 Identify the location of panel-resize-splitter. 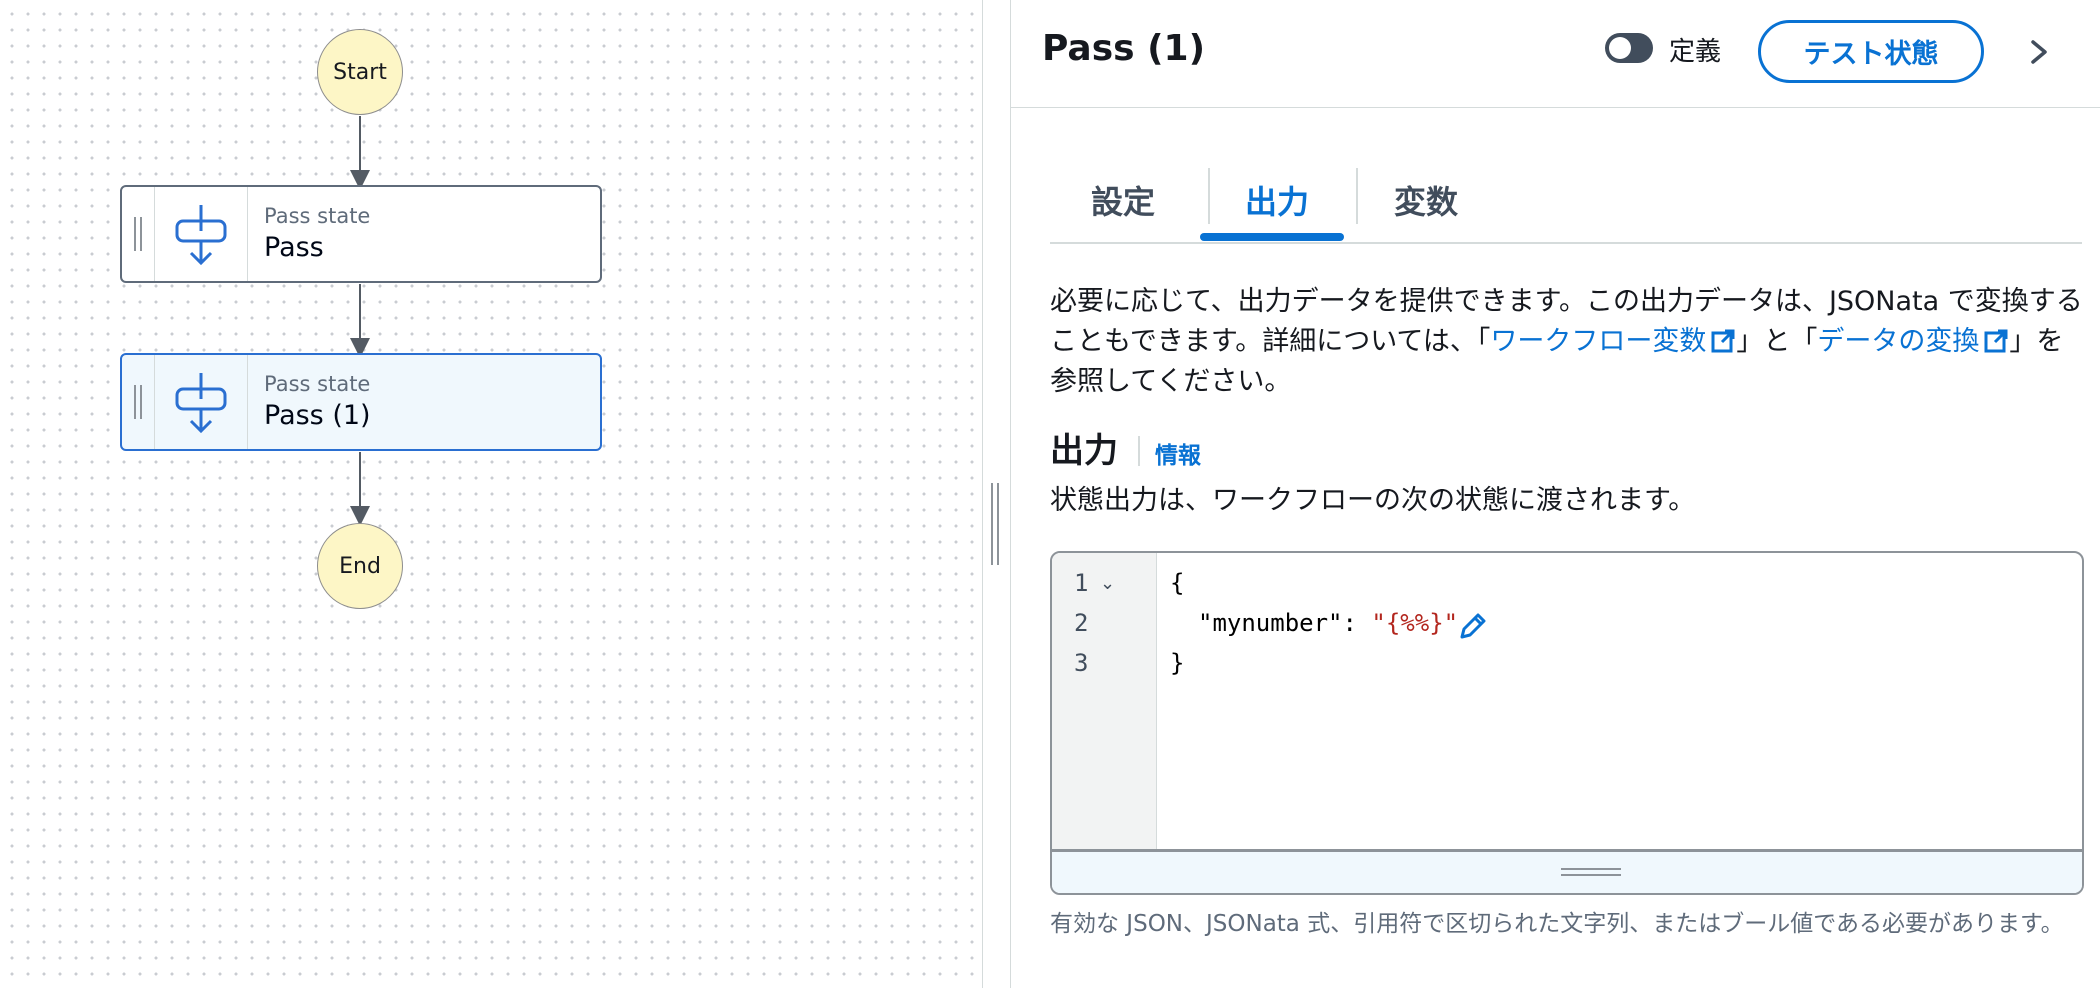
(996, 494).